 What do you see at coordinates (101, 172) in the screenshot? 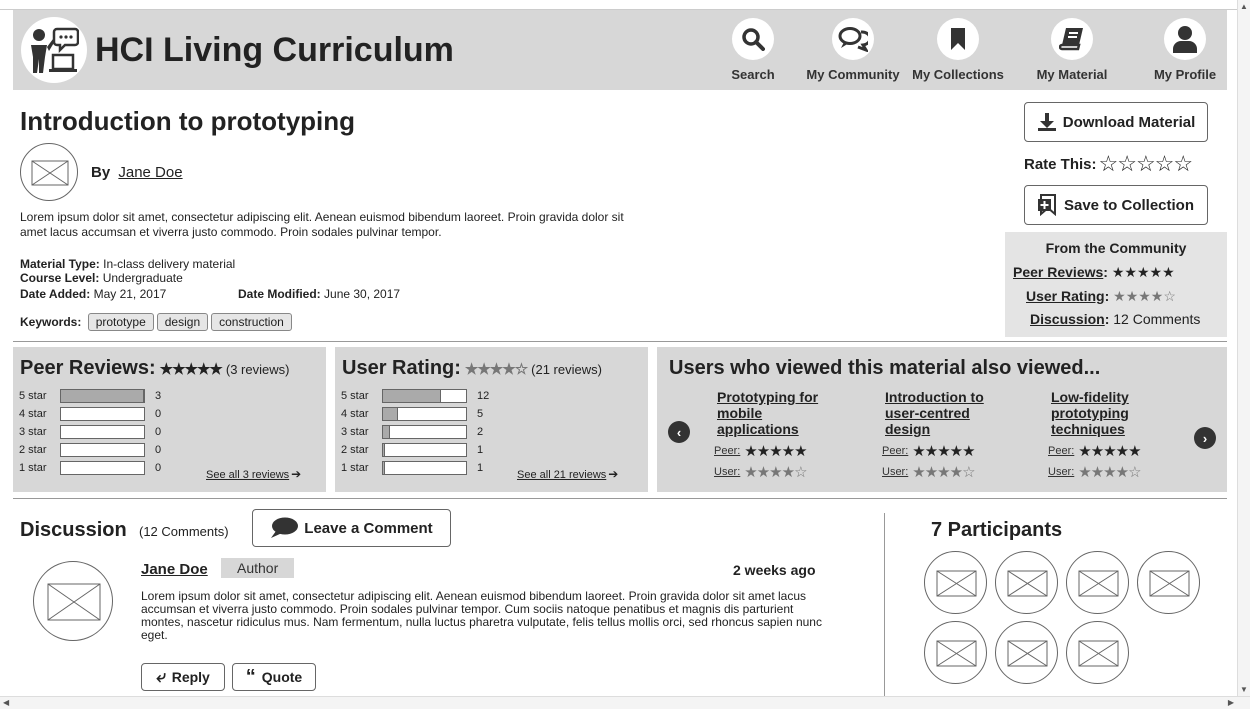
I see `by-label: By` at bounding box center [101, 172].